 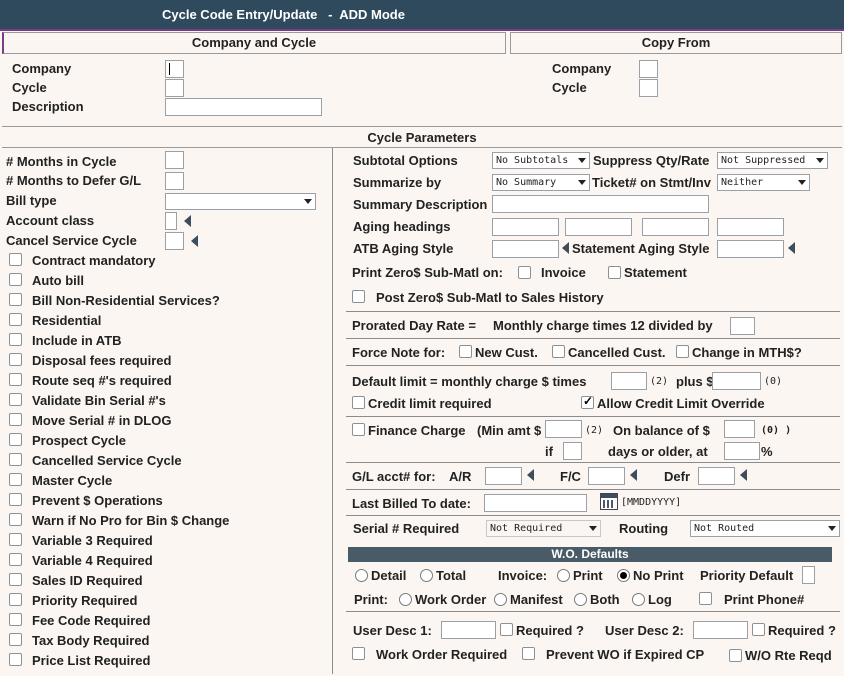 What do you see at coordinates (468, 630) in the screenshot?
I see `user-desc-1-input` at bounding box center [468, 630].